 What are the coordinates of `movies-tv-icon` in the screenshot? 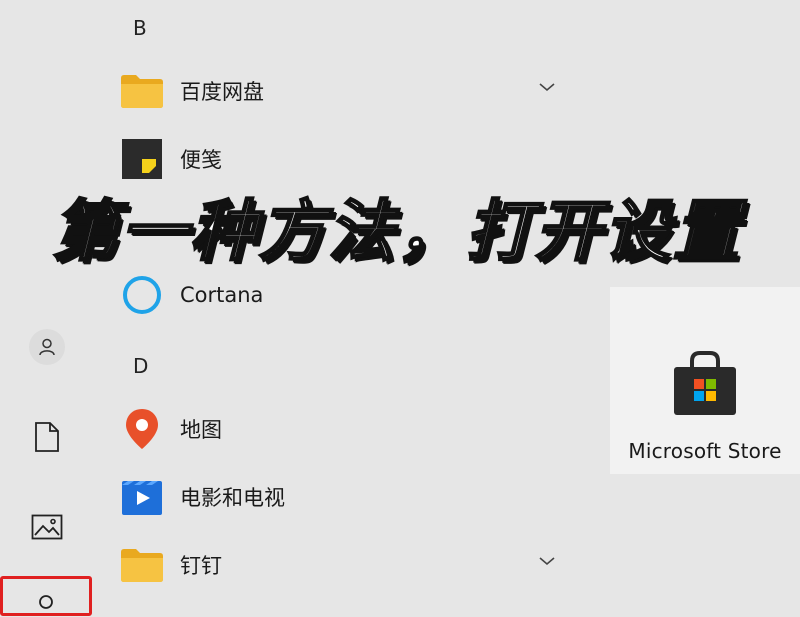 It's located at (142, 497).